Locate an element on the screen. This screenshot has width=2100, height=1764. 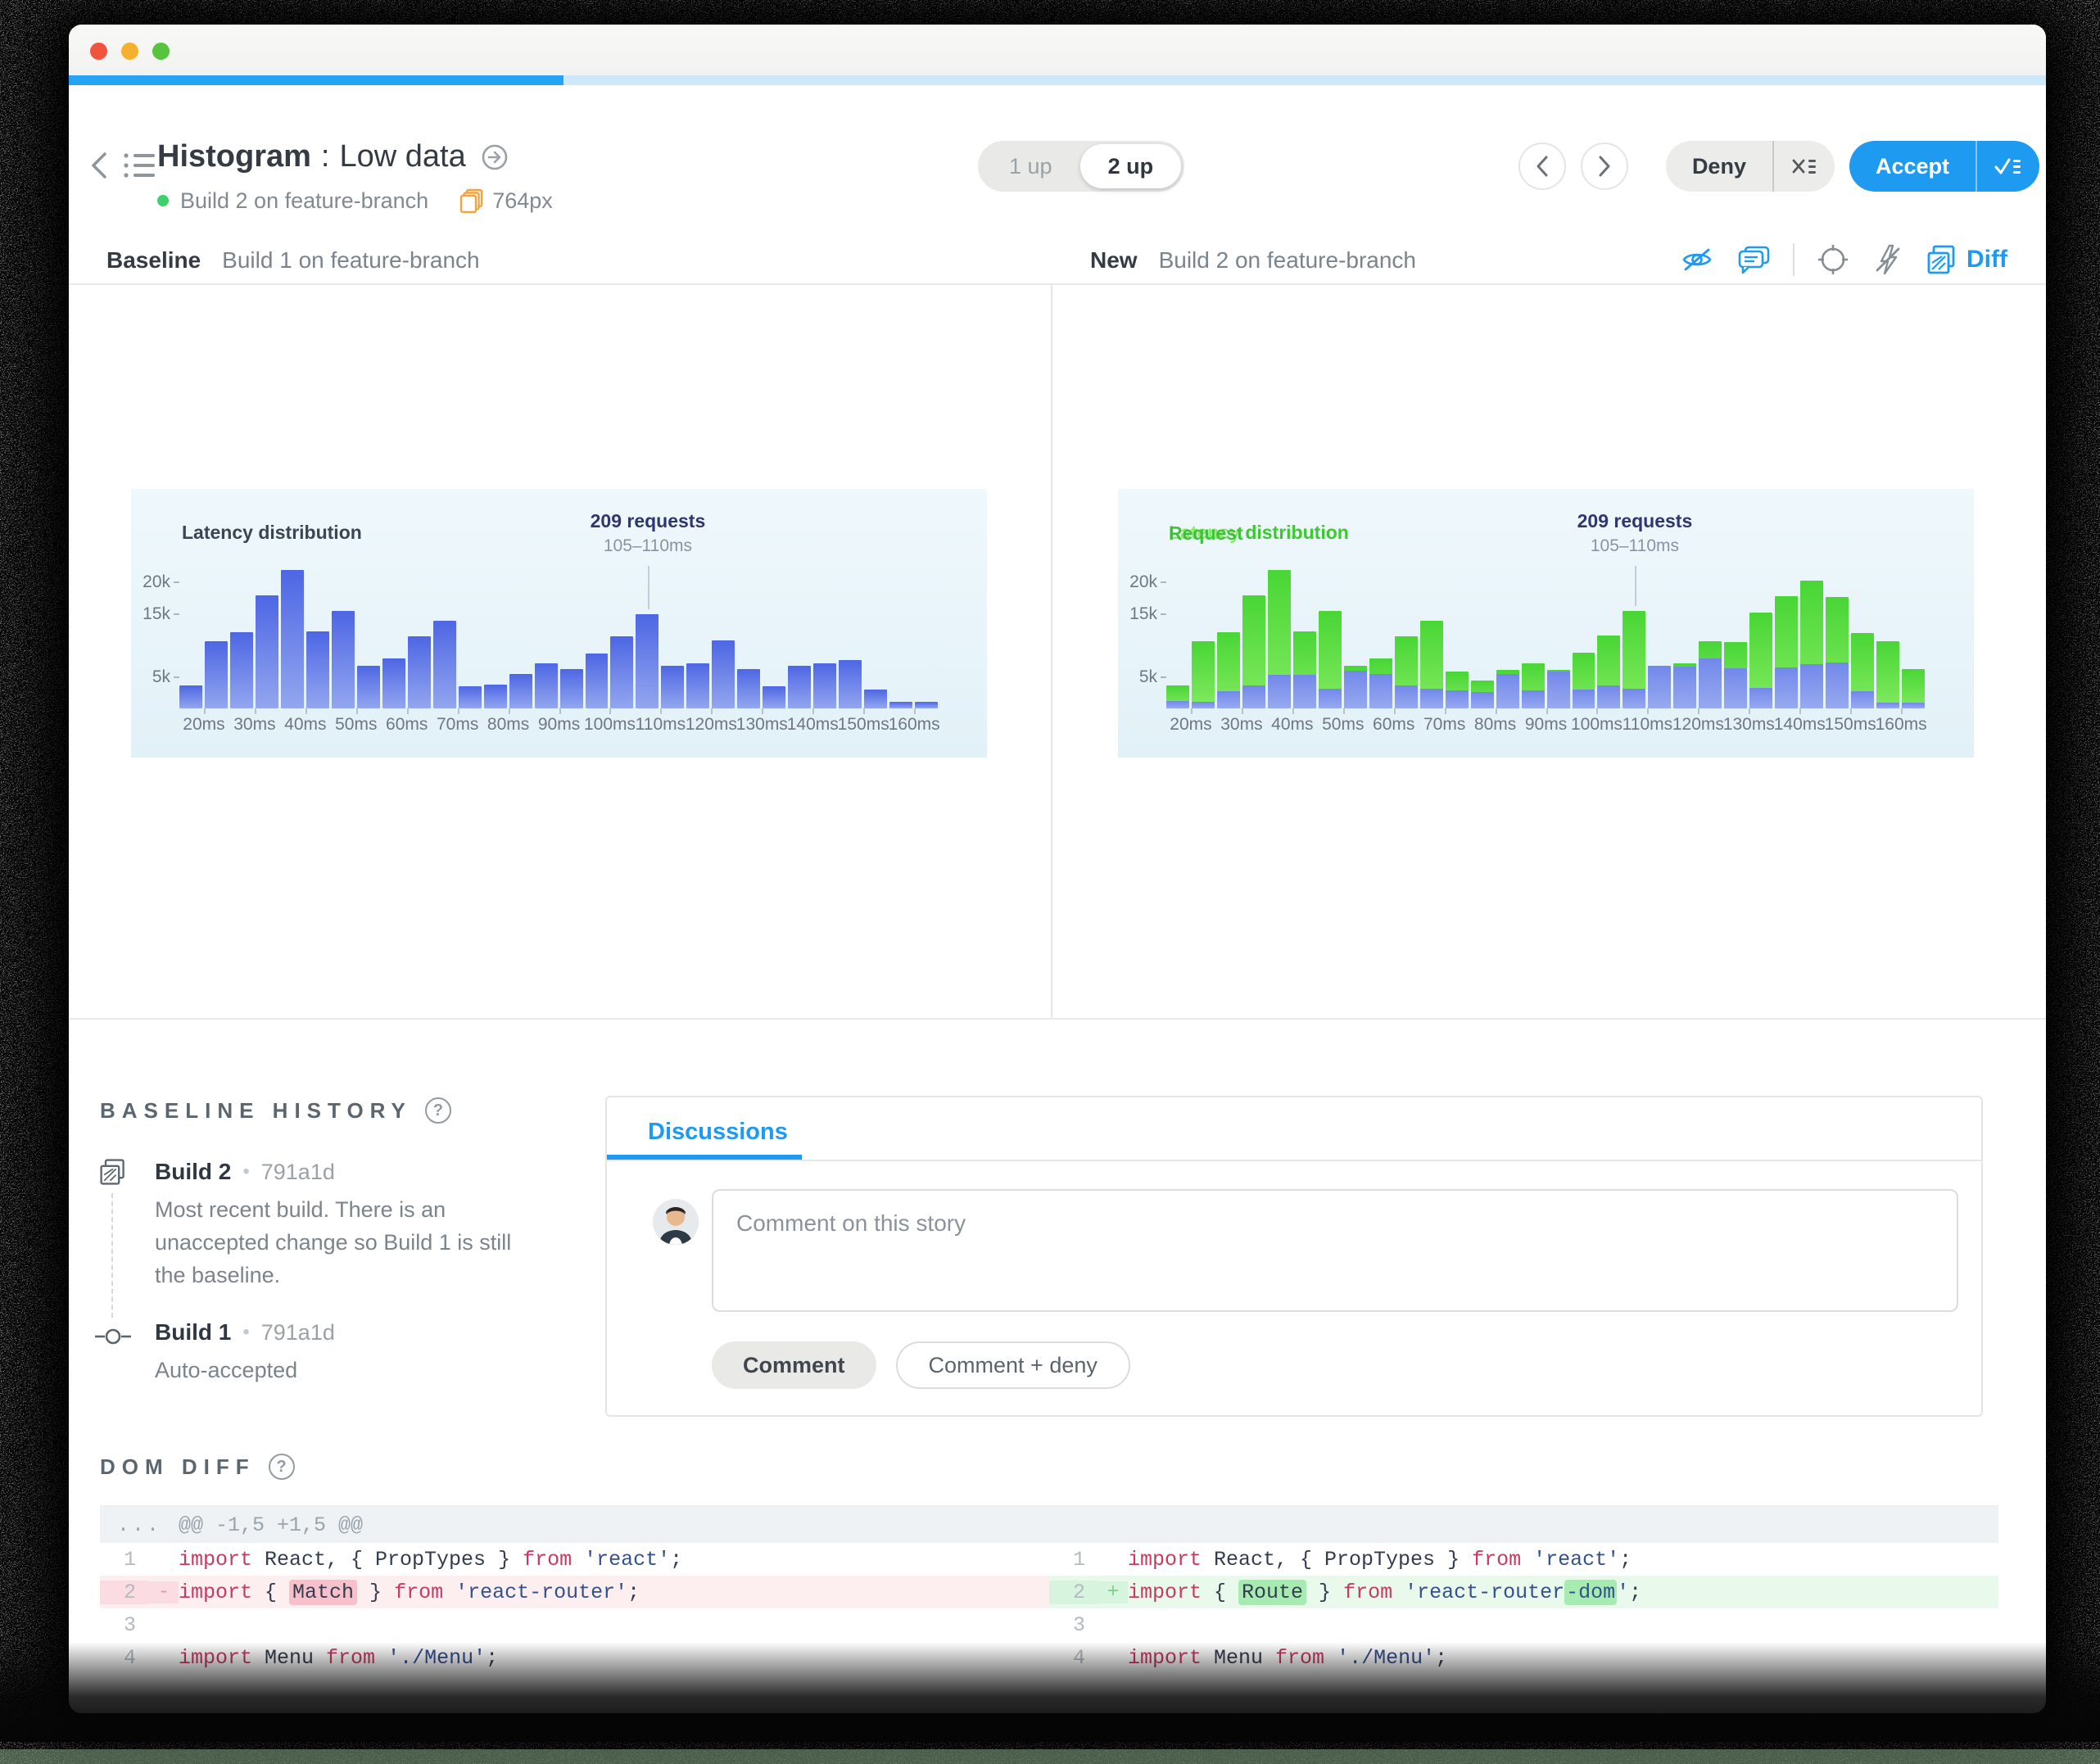
comment-input is located at coordinates (1335, 1250).